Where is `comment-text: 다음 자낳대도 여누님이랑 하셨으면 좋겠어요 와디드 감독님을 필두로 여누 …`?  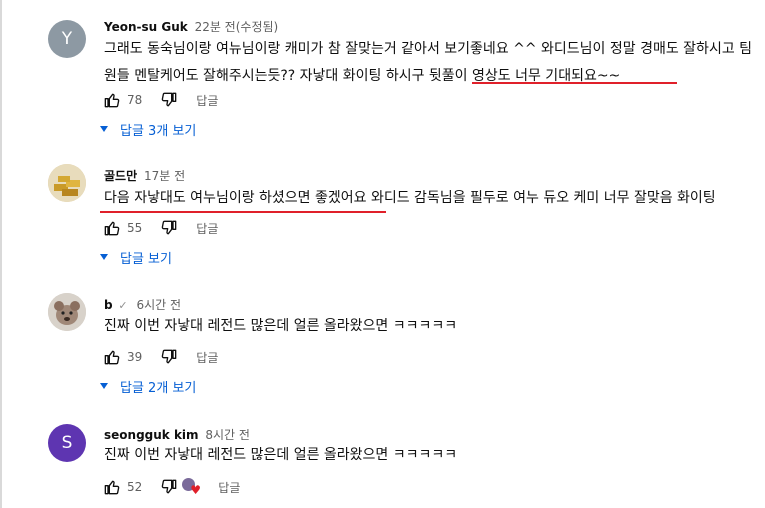 comment-text: 다음 자낳대도 여누님이랑 하셨으면 좋겠어요 와디드 감독님을 필두로 여누 … is located at coordinates (410, 198).